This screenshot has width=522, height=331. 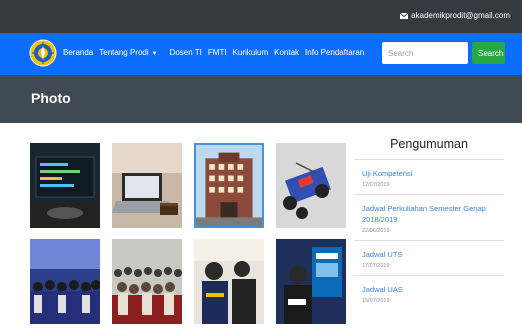 What do you see at coordinates (433, 254) in the screenshot?
I see `announcement-link: Jadwal UTS` at bounding box center [433, 254].